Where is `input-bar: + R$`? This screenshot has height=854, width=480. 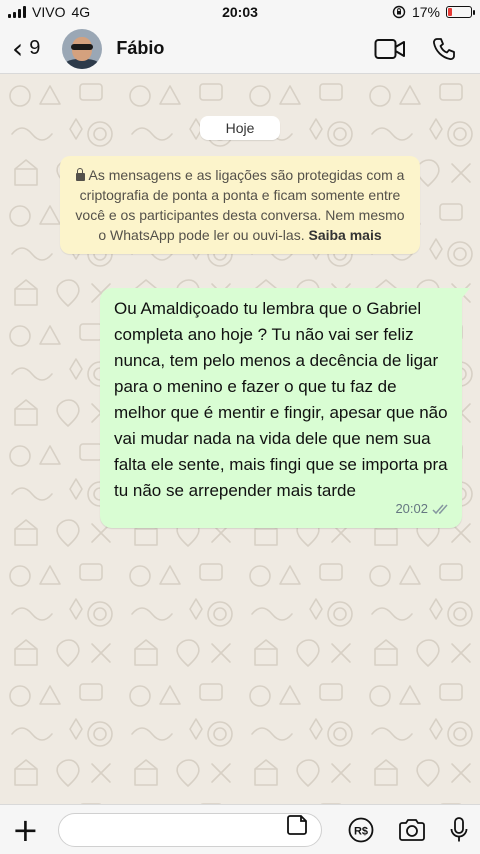
input-bar: + R$ is located at coordinates (240, 829).